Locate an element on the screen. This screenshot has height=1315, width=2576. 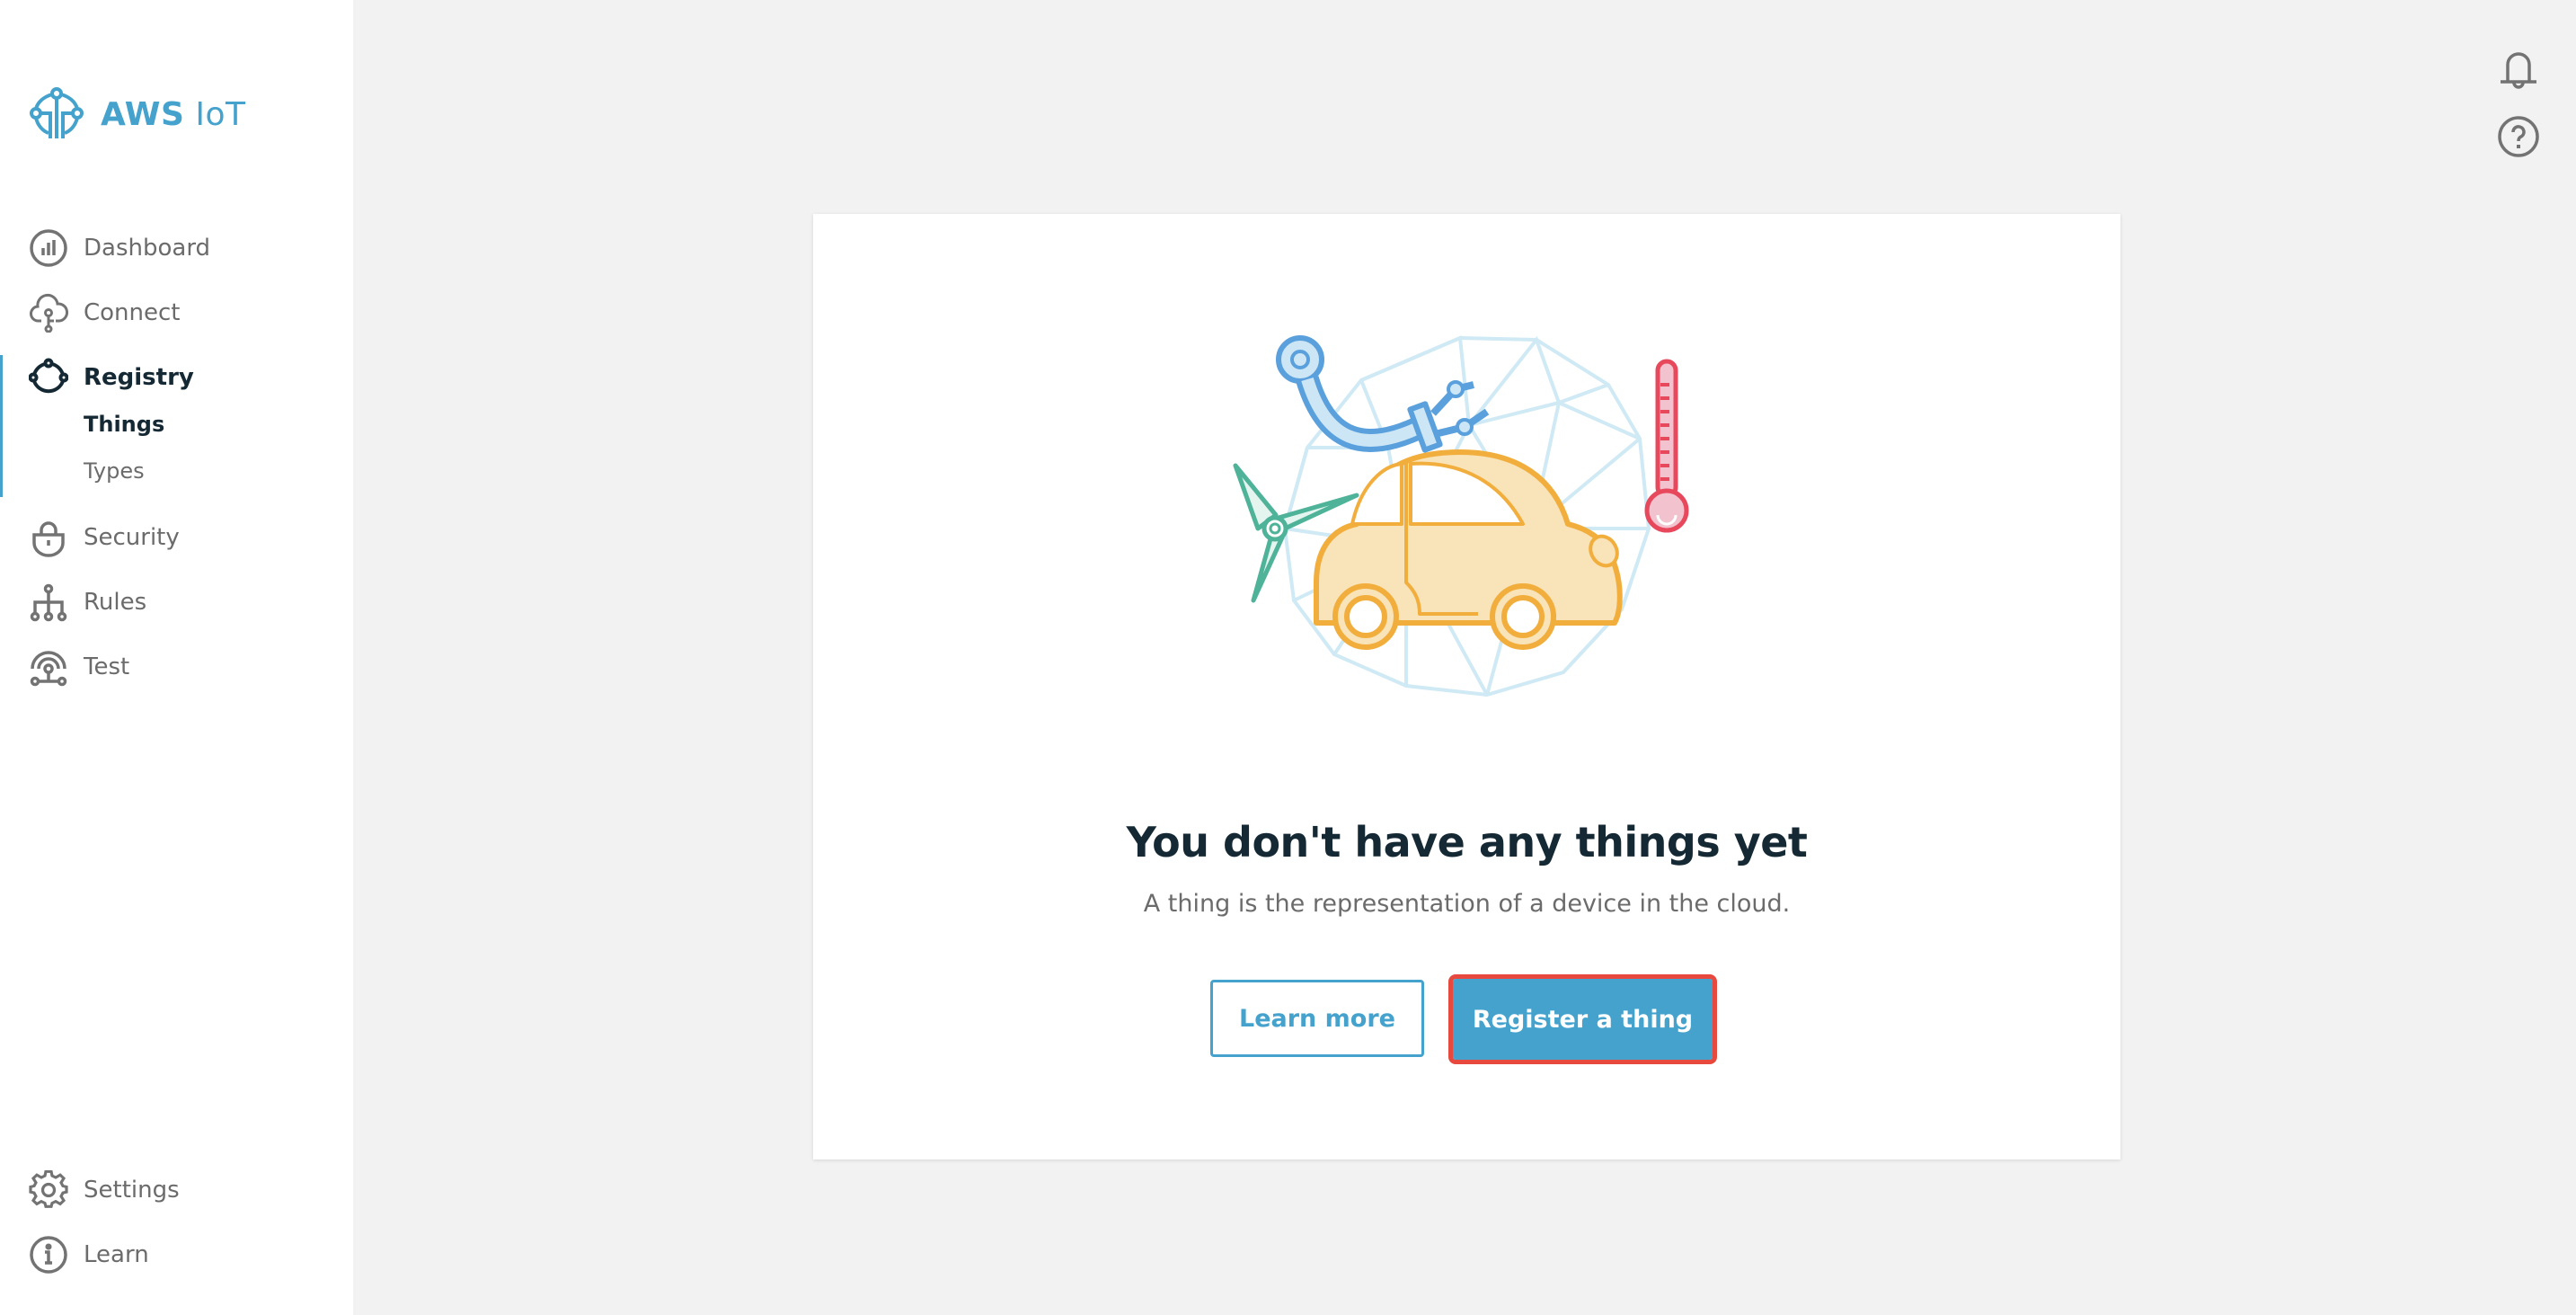
aws-iot-logo-link: AWS IoT is located at coordinates (137, 114).